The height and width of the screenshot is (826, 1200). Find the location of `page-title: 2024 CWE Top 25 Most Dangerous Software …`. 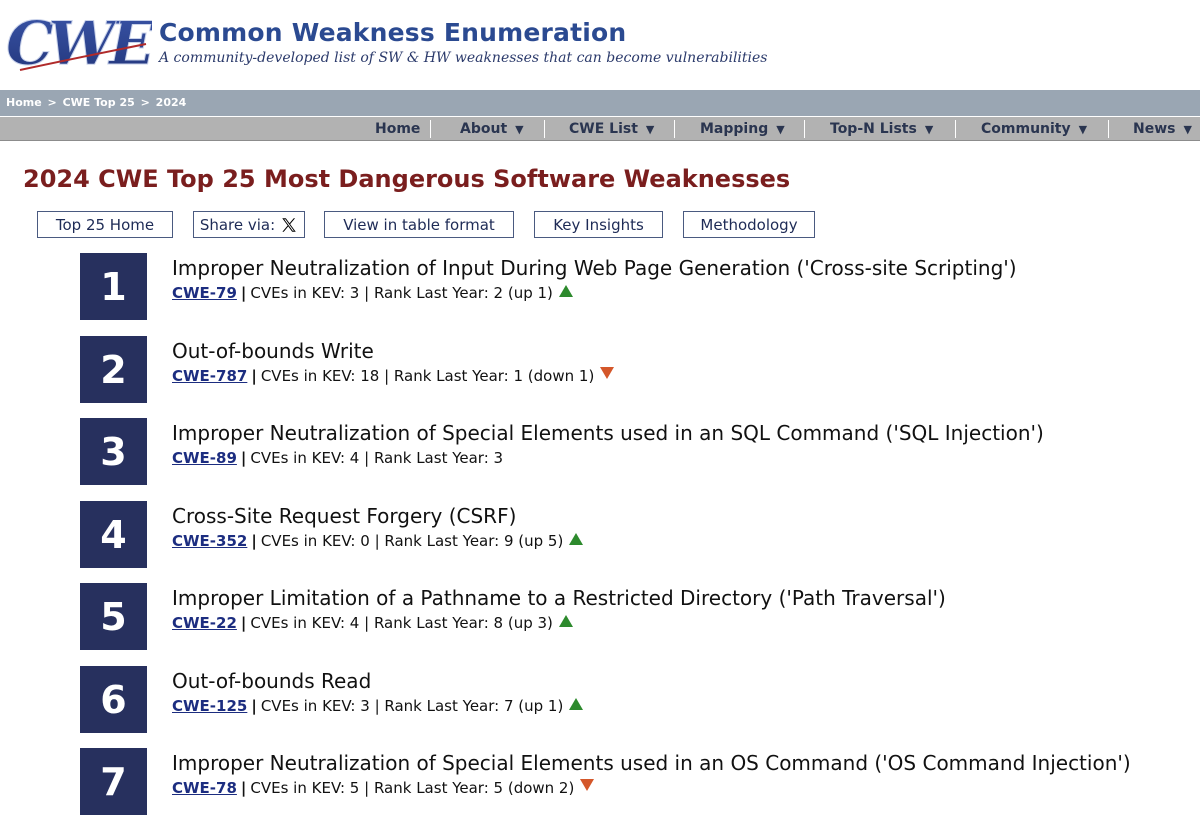

page-title: 2024 CWE Top 25 Most Dangerous Software … is located at coordinates (407, 179).